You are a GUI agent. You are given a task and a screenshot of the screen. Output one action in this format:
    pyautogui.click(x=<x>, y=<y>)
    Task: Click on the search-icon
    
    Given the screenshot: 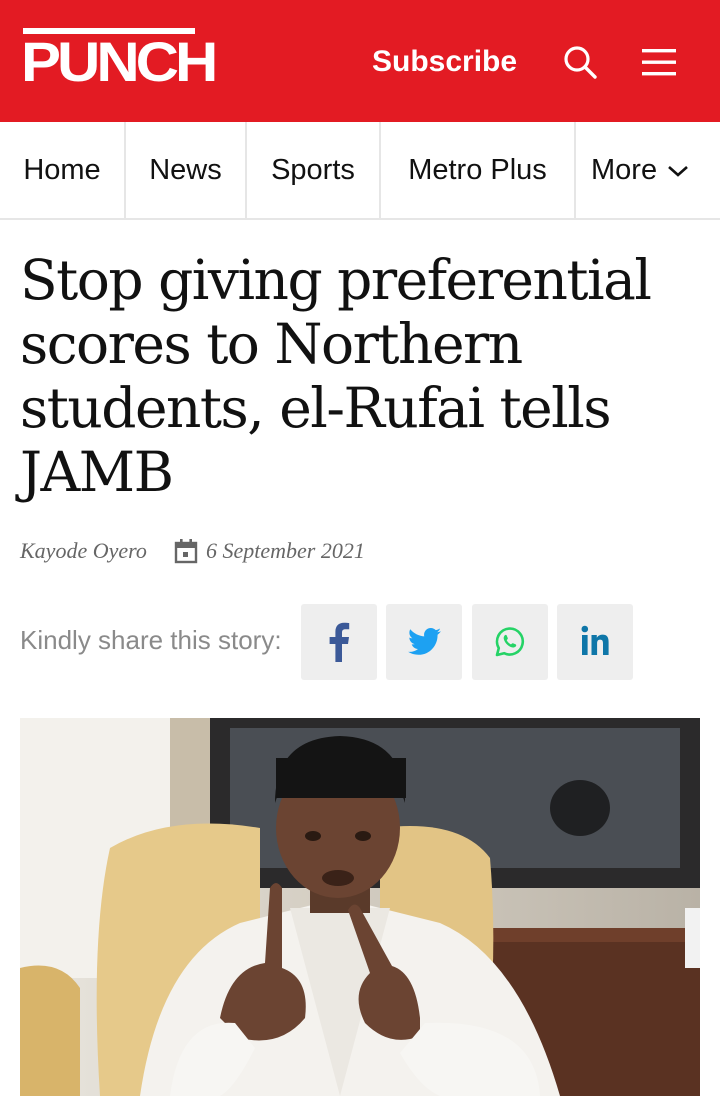 What is the action you would take?
    pyautogui.click(x=580, y=62)
    